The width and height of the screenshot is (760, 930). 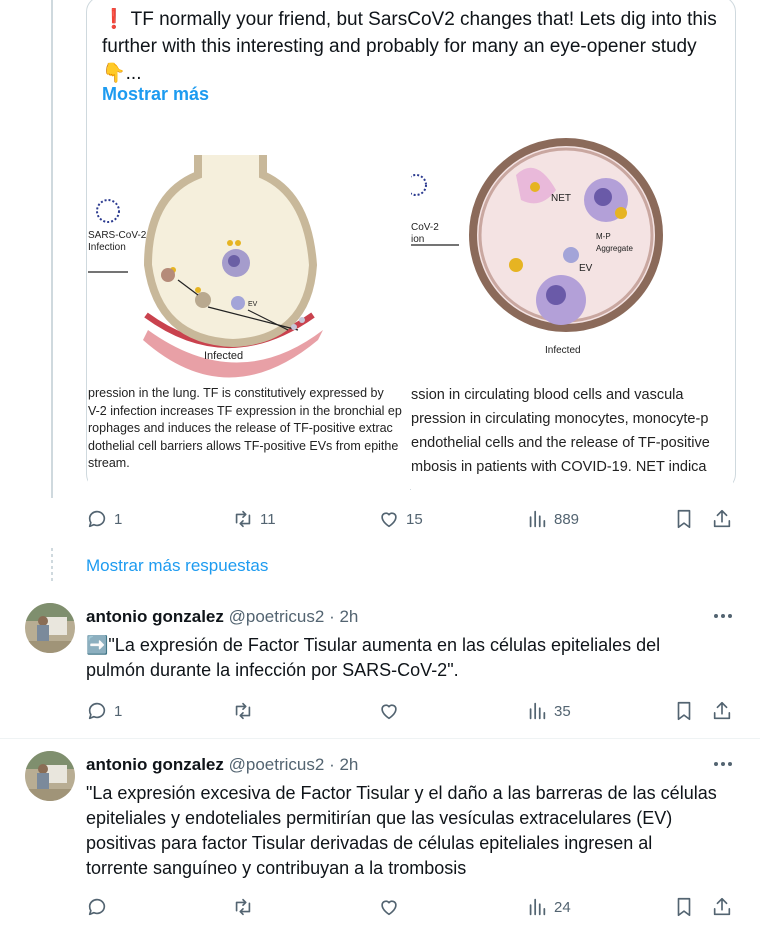 I want to click on show-more-link: Mostrar más, so click(x=155, y=94).